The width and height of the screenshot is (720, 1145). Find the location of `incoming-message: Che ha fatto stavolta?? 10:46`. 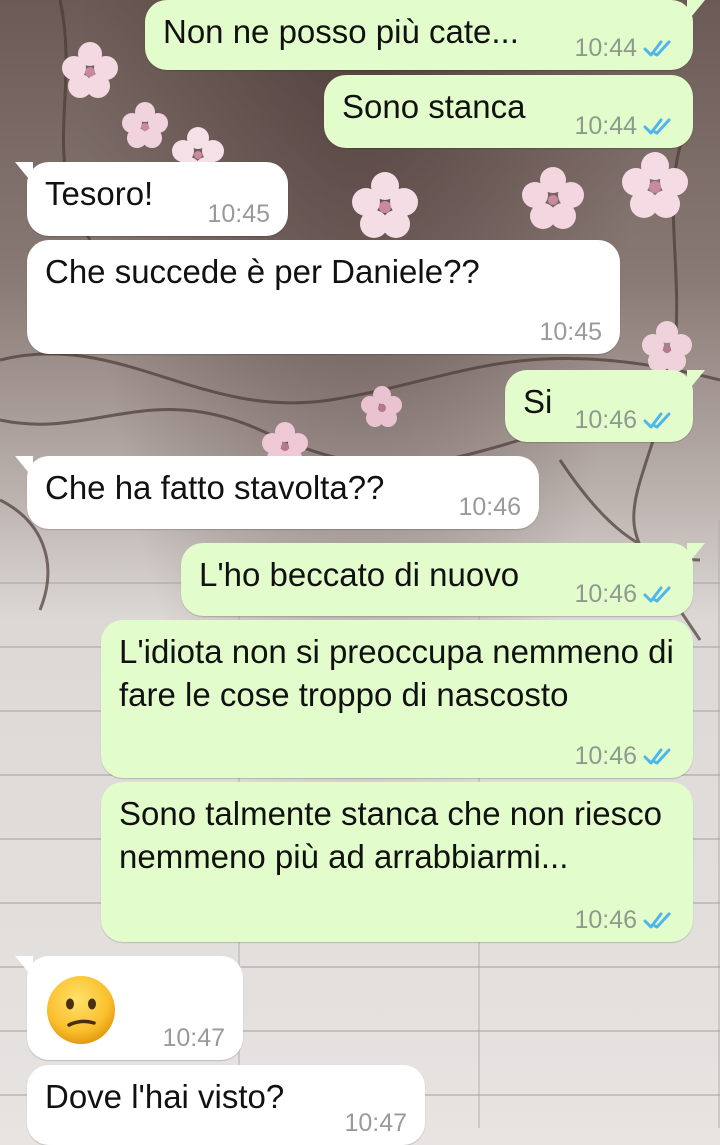

incoming-message: Che ha fatto stavolta?? 10:46 is located at coordinates (277, 492).